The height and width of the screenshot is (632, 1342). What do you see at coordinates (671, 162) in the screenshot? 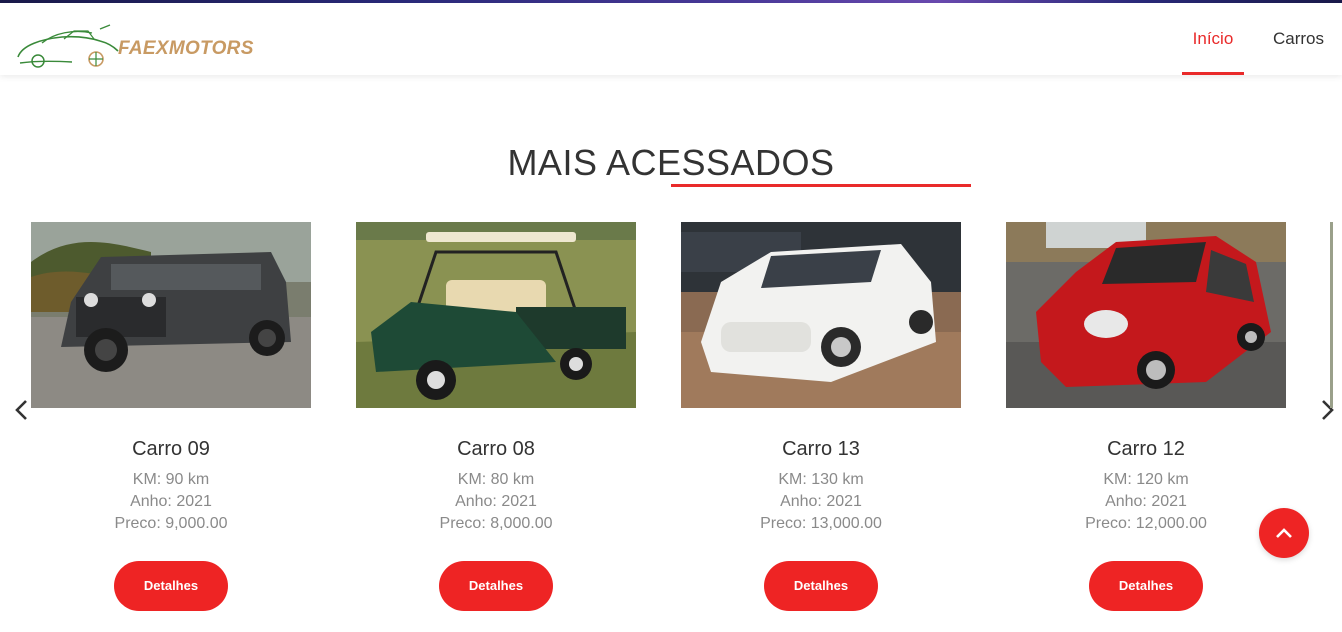
I see `section-title: MAIS ACESSADOS` at bounding box center [671, 162].